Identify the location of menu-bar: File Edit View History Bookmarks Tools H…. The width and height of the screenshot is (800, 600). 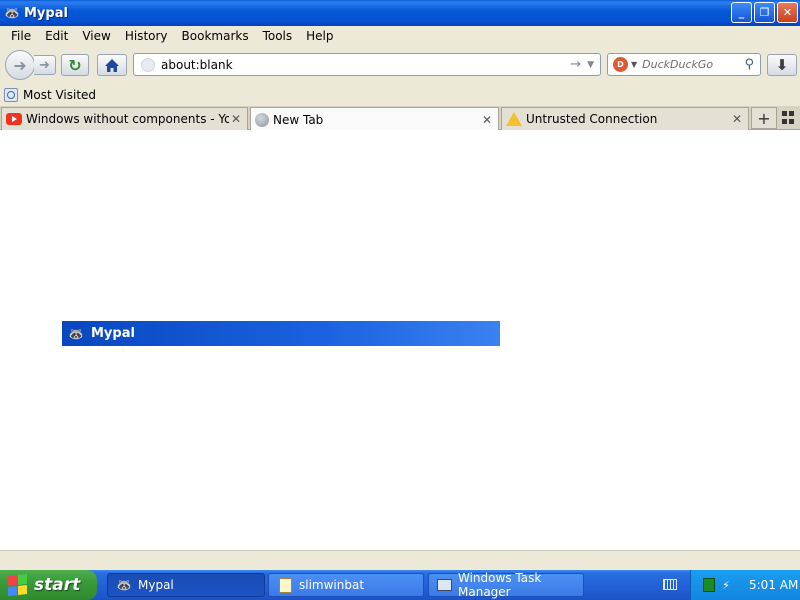
(400, 36).